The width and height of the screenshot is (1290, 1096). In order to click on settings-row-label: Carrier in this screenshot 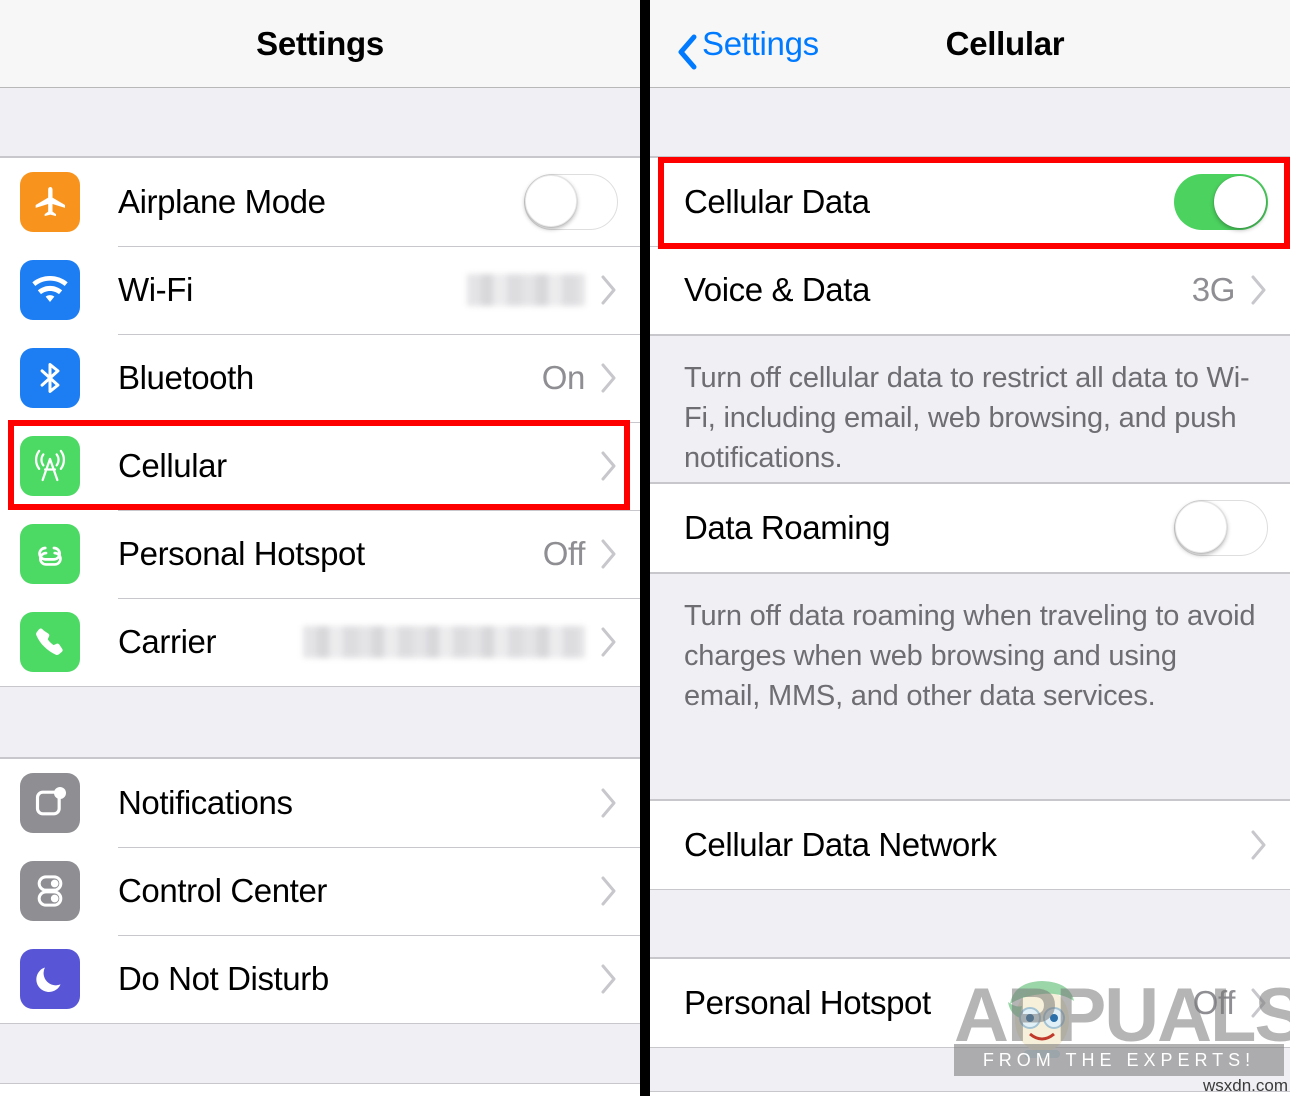, I will do `click(167, 641)`.